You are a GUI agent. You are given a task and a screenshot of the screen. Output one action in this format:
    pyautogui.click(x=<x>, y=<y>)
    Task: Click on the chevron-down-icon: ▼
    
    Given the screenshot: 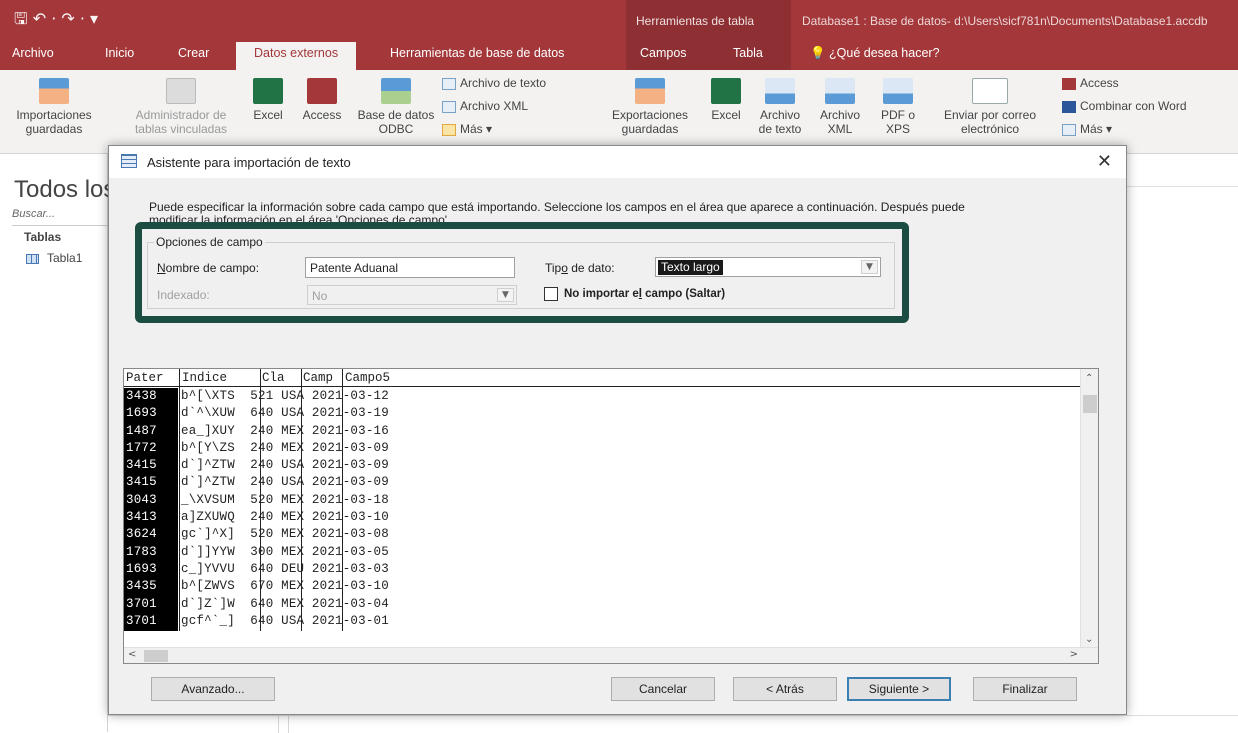 What is the action you would take?
    pyautogui.click(x=869, y=267)
    